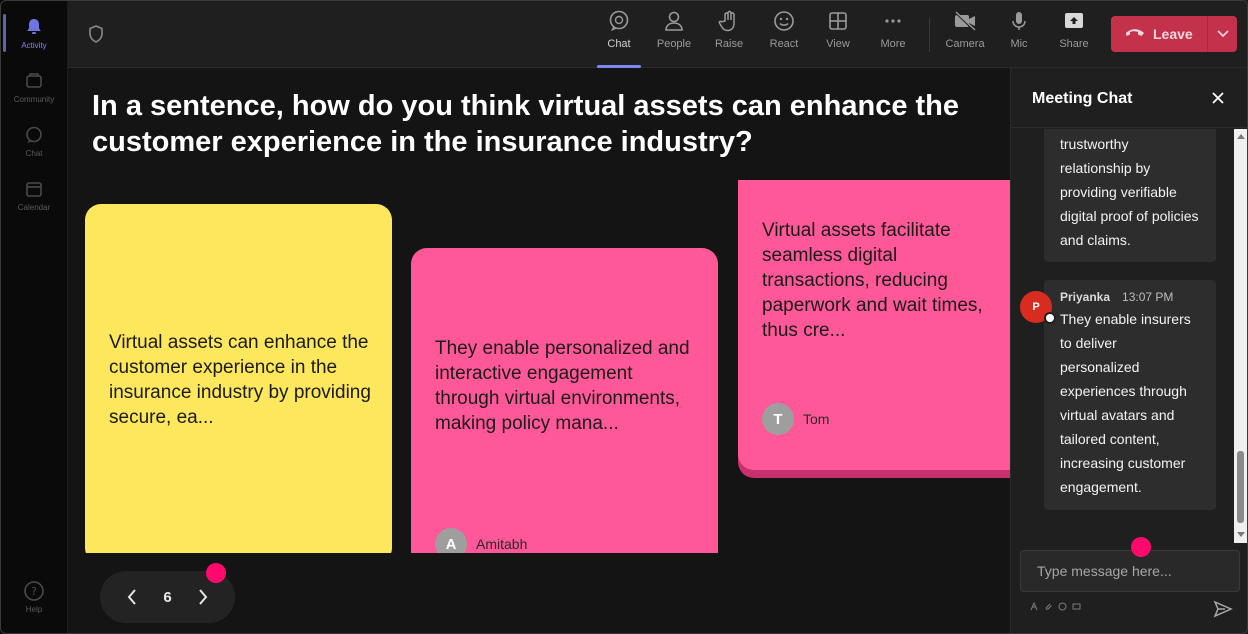  I want to click on leave-dropdown, so click(1222, 34).